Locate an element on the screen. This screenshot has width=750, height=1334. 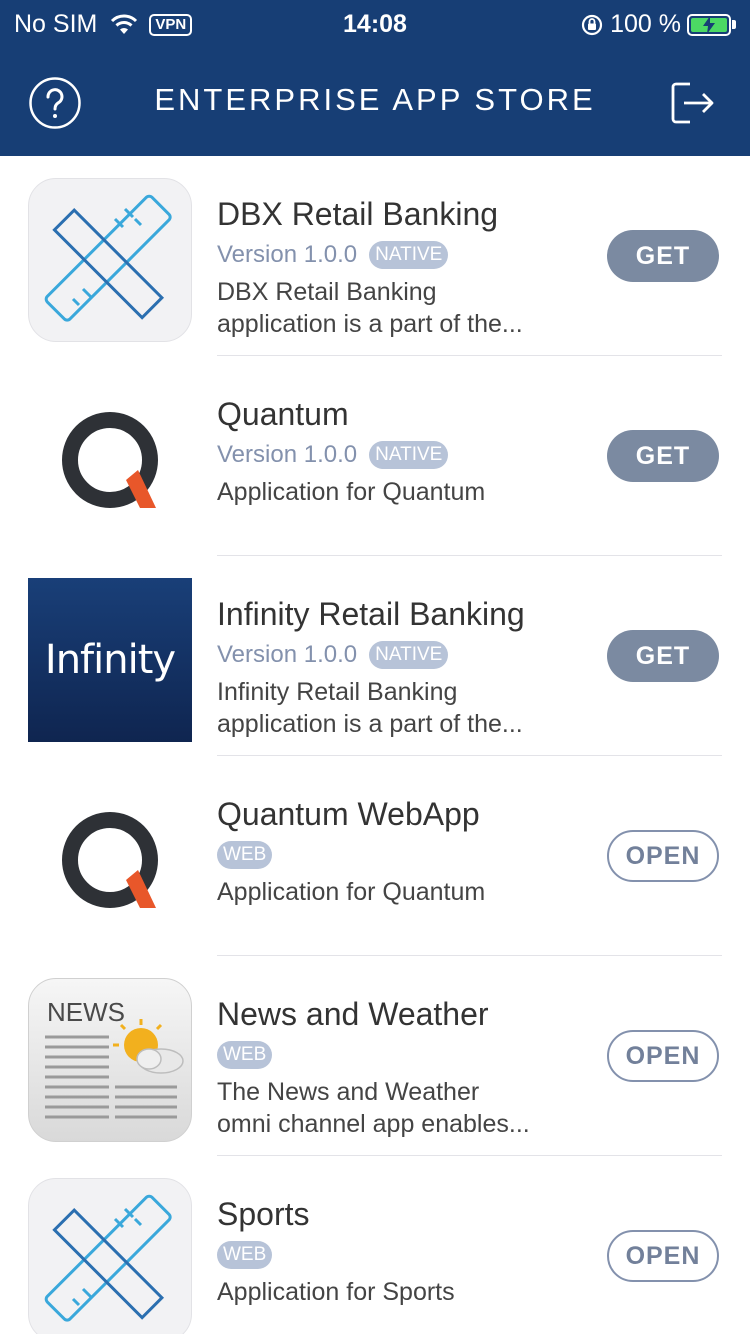
app-name: Sports is located at coordinates (263, 1214).